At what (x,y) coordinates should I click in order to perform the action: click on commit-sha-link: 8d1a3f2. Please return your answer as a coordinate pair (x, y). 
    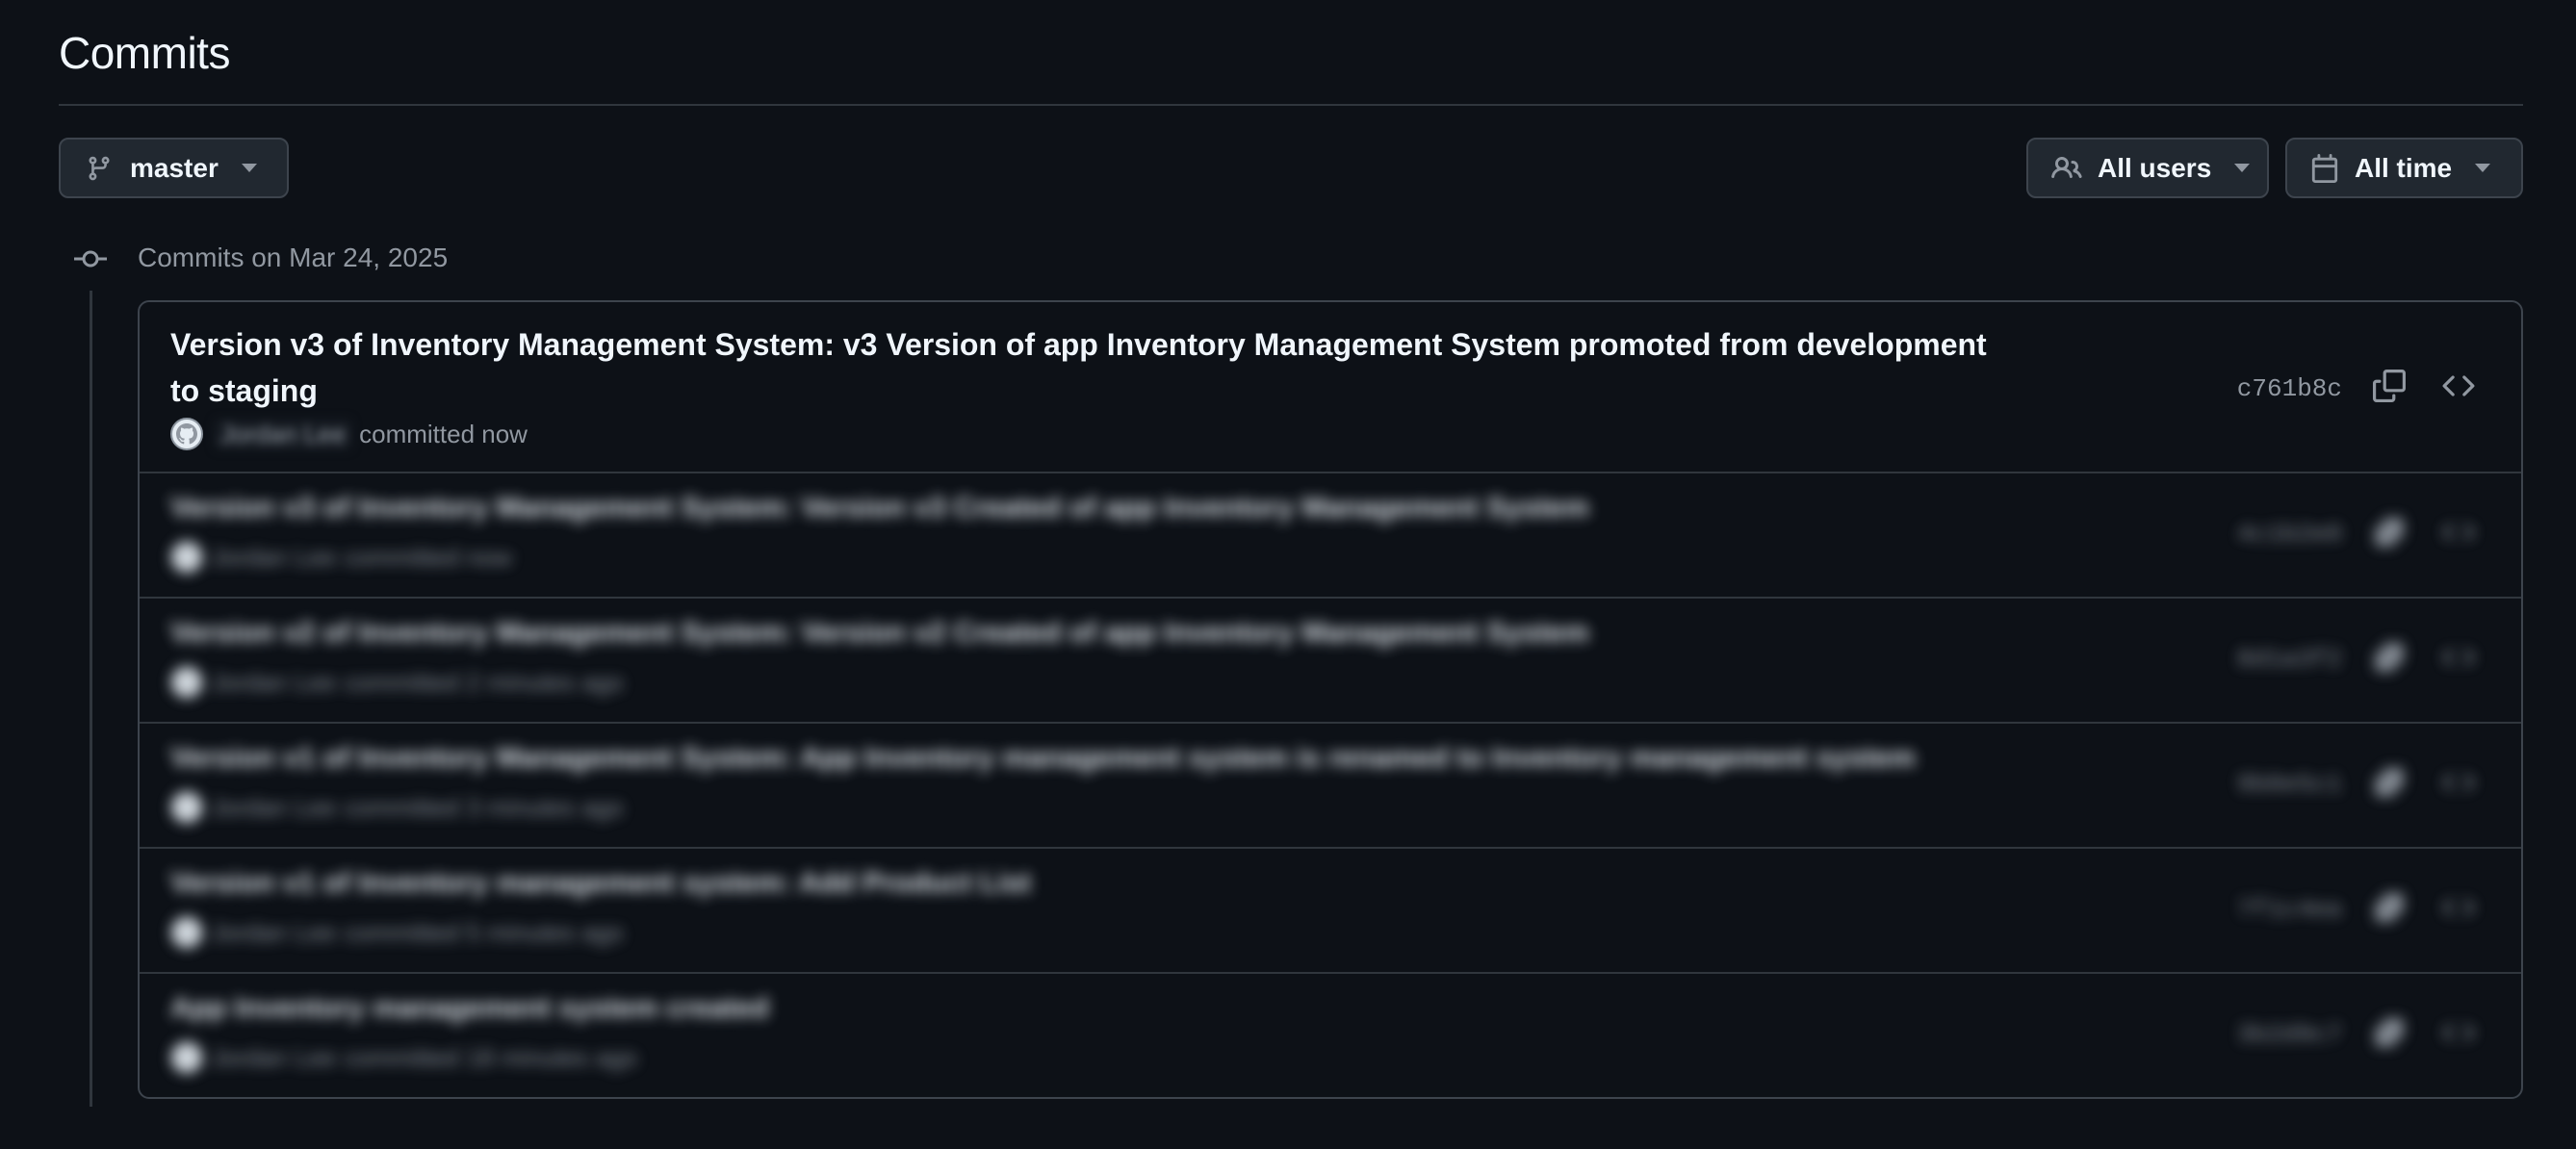
    Looking at the image, I should click on (2289, 660).